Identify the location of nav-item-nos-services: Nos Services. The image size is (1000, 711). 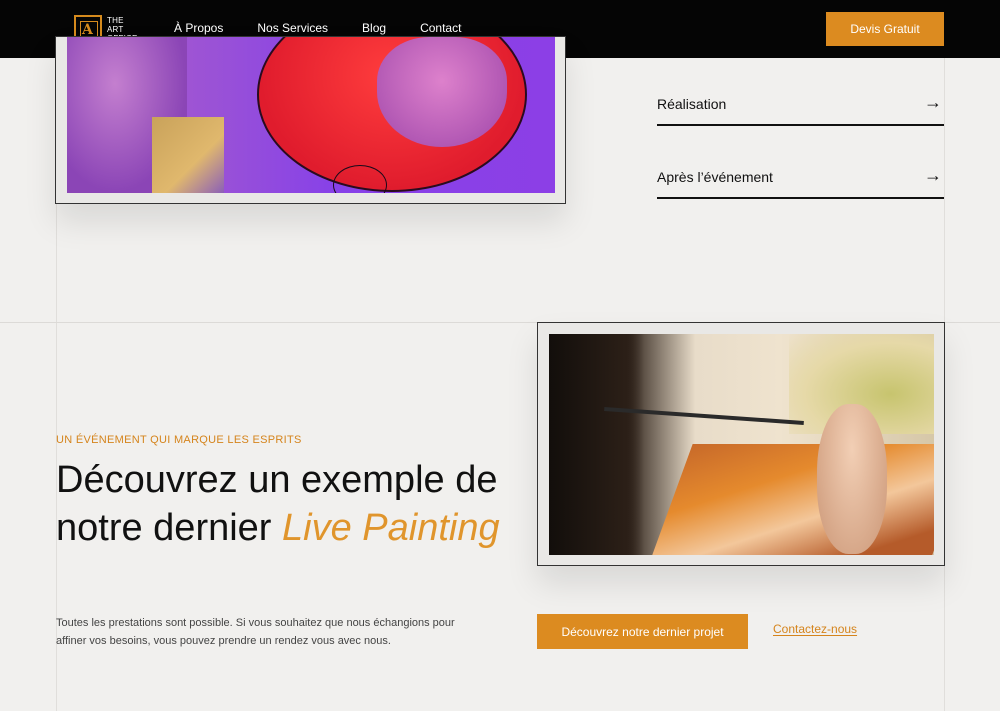
(292, 28).